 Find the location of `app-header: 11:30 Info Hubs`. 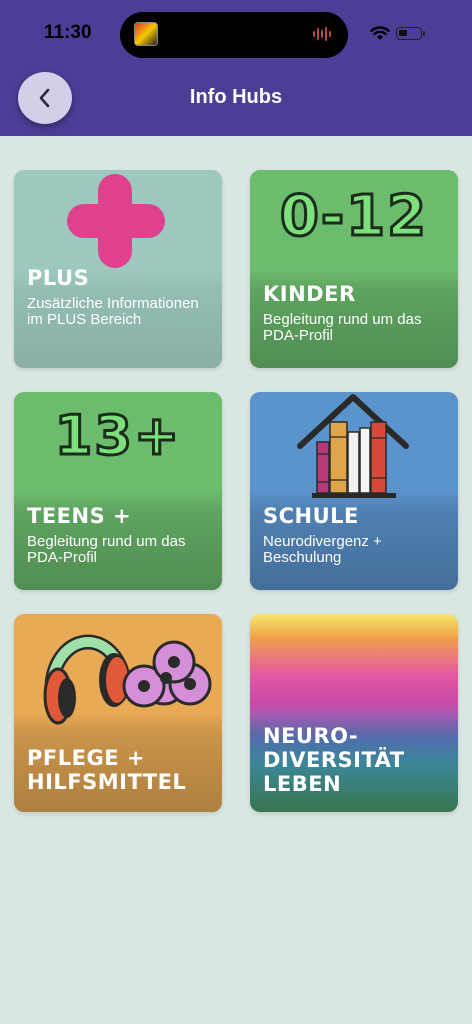

app-header: 11:30 Info Hubs is located at coordinates (236, 68).